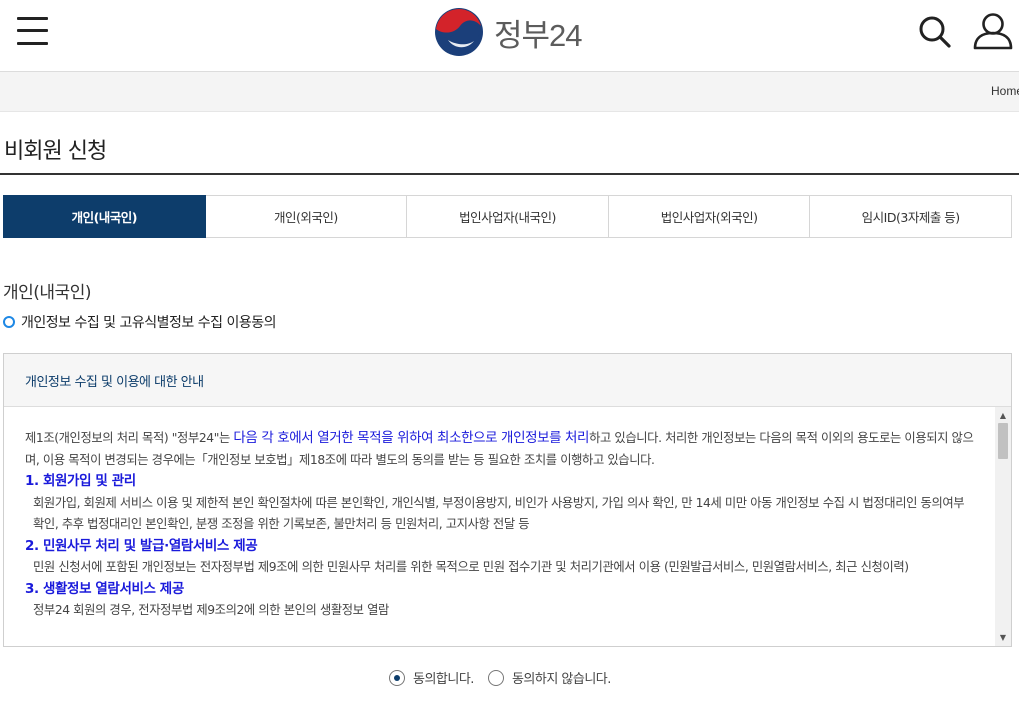 The width and height of the screenshot is (1019, 704). I want to click on consent-subtitle: 개인정보 수집 및 고유식별정보 수집 이용동의, so click(139, 322).